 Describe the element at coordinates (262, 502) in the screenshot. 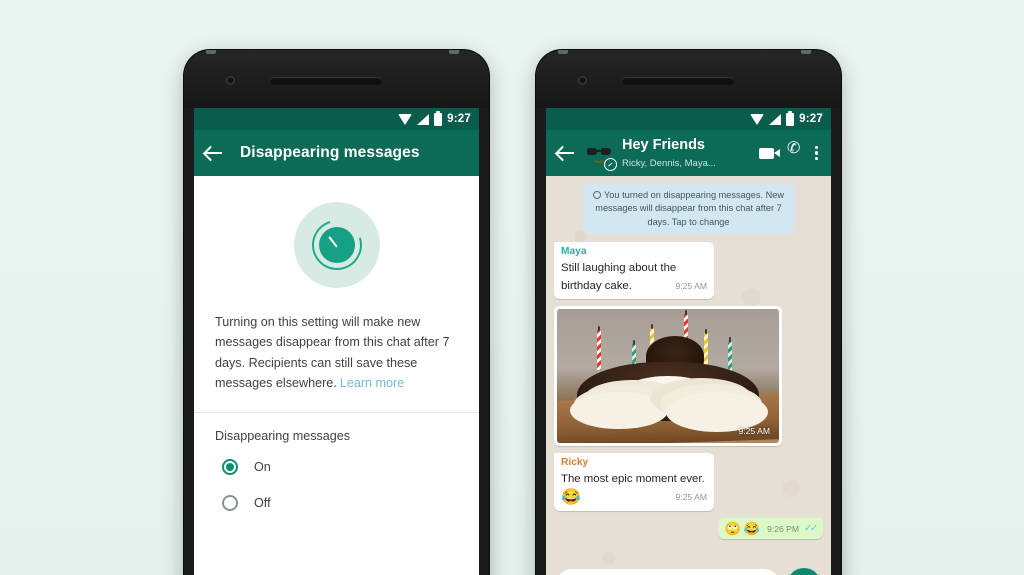

I see `radio-label-off: Off` at that location.